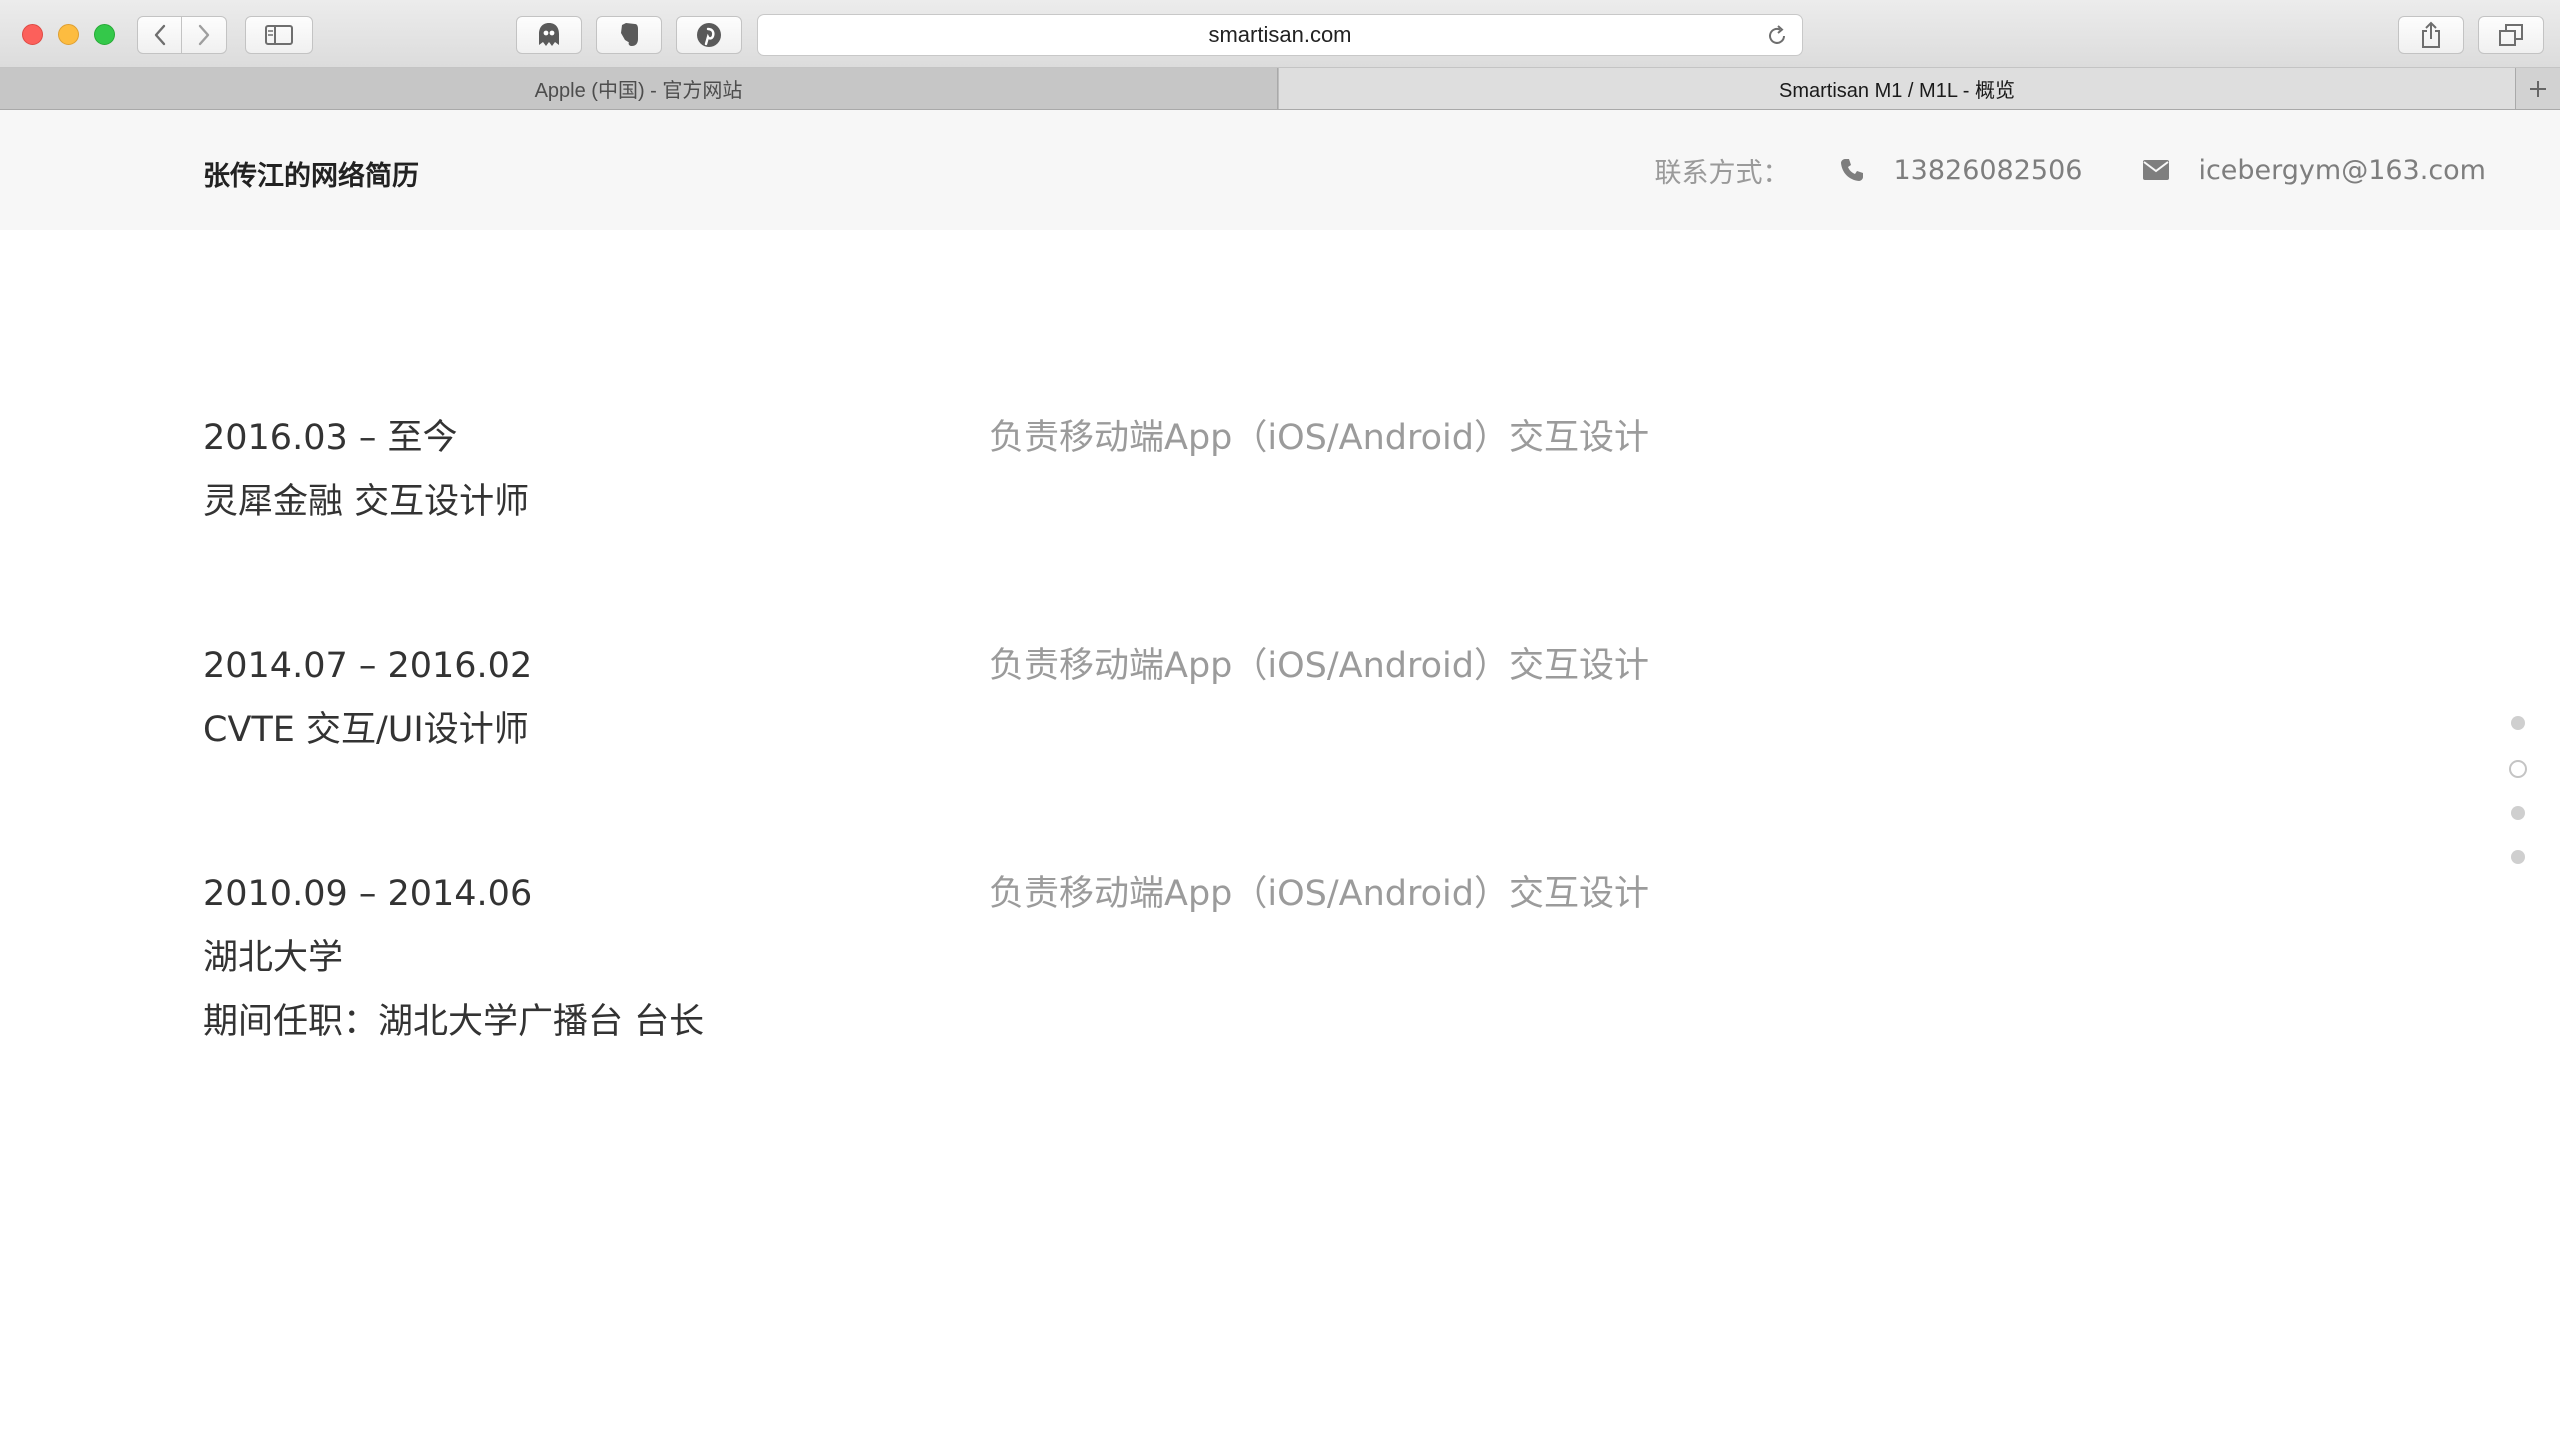 The height and width of the screenshot is (1440, 2560). Describe the element at coordinates (366, 730) in the screenshot. I see `entry-role: CVTE 交互/UI设计师` at that location.